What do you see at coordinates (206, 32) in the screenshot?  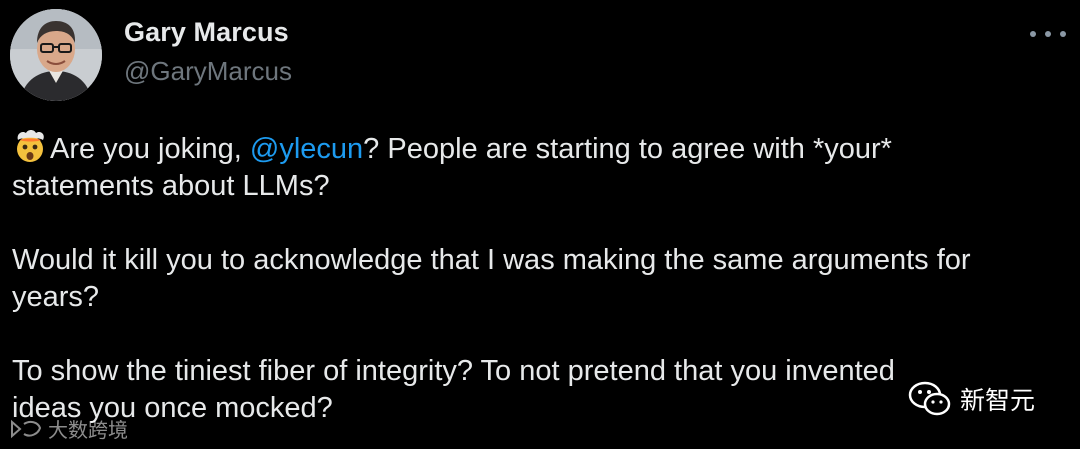 I see `author-display-name: Gary Marcus` at bounding box center [206, 32].